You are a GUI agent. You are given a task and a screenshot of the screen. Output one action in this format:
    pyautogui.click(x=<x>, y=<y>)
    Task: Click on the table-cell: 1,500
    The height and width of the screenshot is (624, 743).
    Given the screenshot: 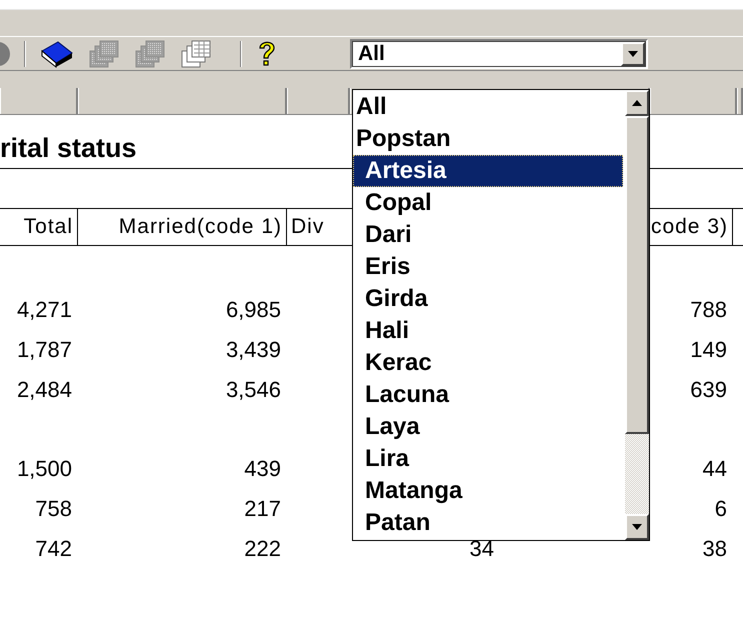 What is the action you would take?
    pyautogui.click(x=44, y=468)
    